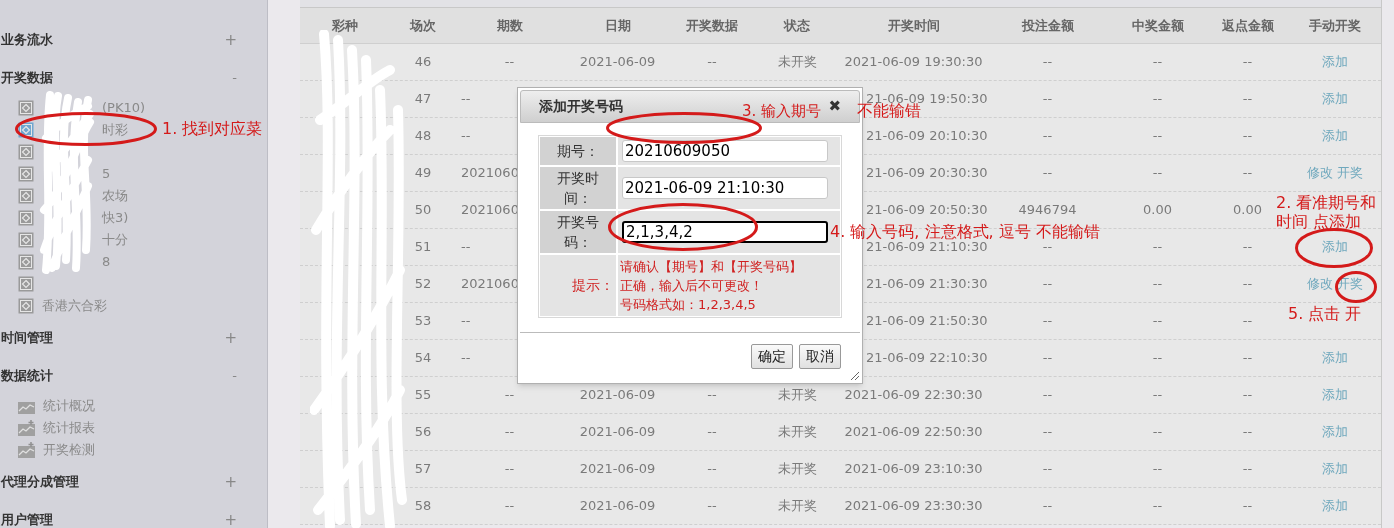 The height and width of the screenshot is (528, 1394). What do you see at coordinates (725, 188) in the screenshot?
I see `input-field: 2021-06-09 21:10:30` at bounding box center [725, 188].